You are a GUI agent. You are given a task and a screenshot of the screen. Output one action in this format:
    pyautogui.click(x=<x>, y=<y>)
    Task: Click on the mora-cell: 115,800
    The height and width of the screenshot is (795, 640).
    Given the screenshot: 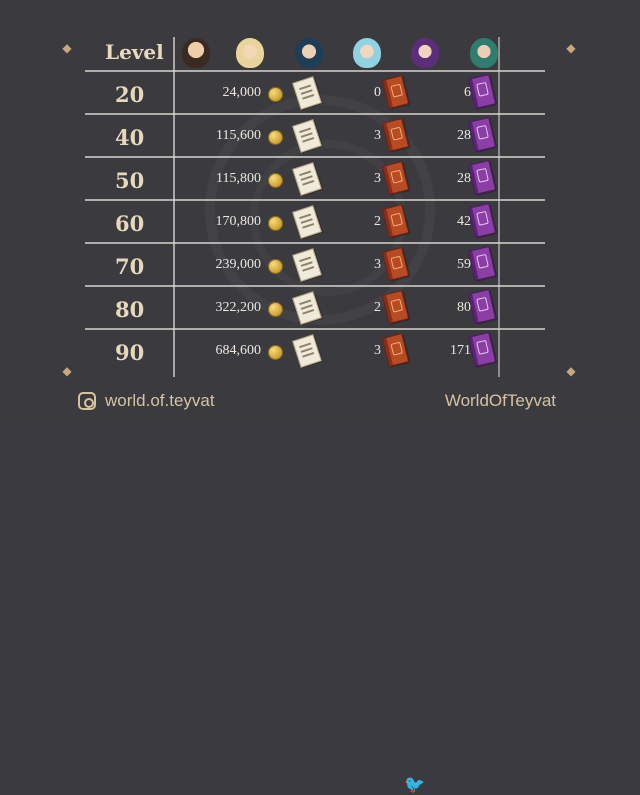 What is the action you would take?
    pyautogui.click(x=238, y=178)
    